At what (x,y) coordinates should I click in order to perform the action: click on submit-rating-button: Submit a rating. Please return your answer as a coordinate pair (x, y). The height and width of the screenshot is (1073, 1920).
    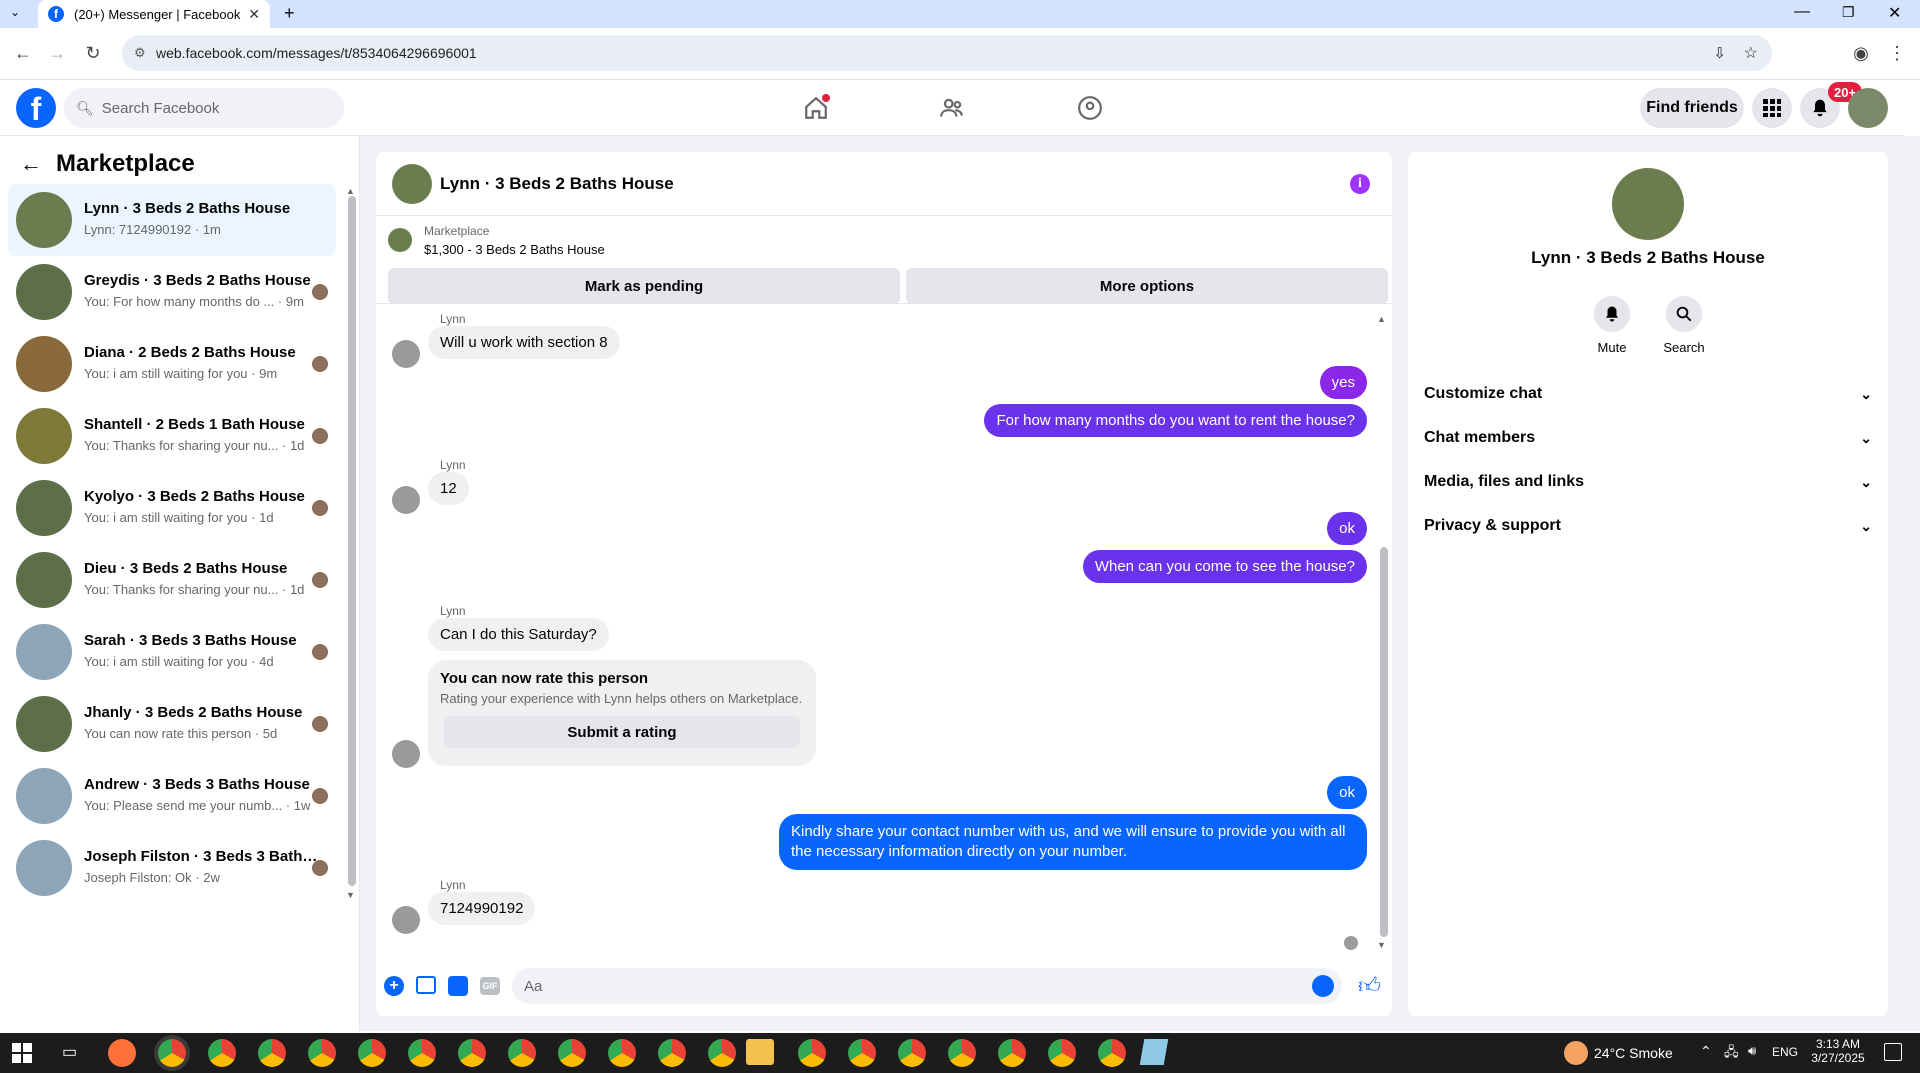
    Looking at the image, I should click on (622, 732).